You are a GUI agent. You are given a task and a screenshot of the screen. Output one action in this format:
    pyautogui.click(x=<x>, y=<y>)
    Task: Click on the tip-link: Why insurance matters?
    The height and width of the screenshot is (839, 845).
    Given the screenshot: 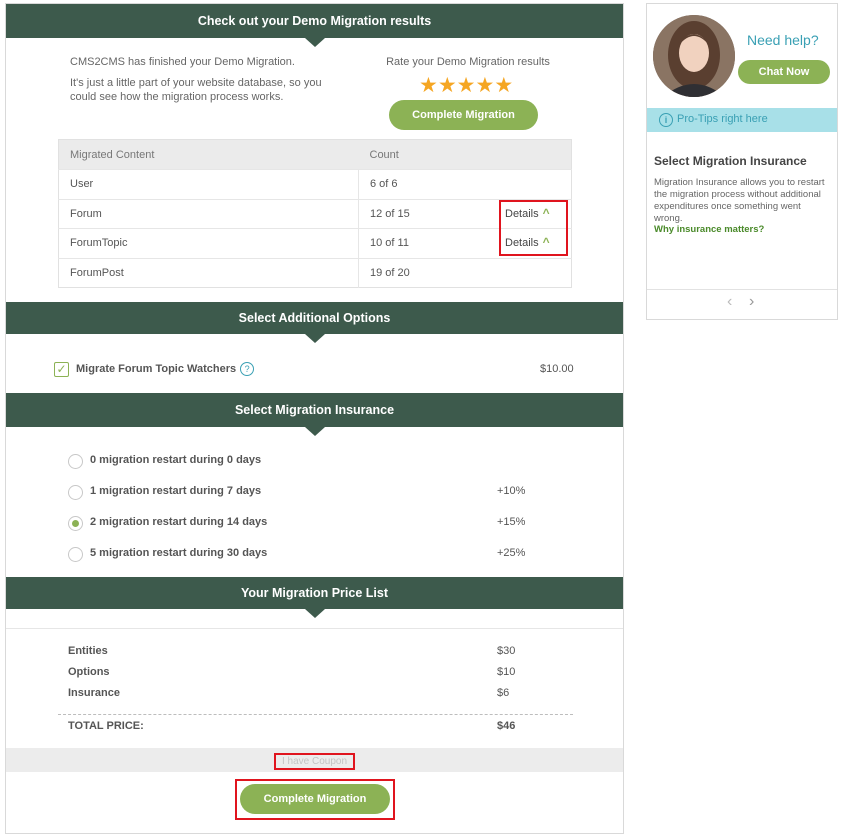 What is the action you would take?
    pyautogui.click(x=709, y=229)
    